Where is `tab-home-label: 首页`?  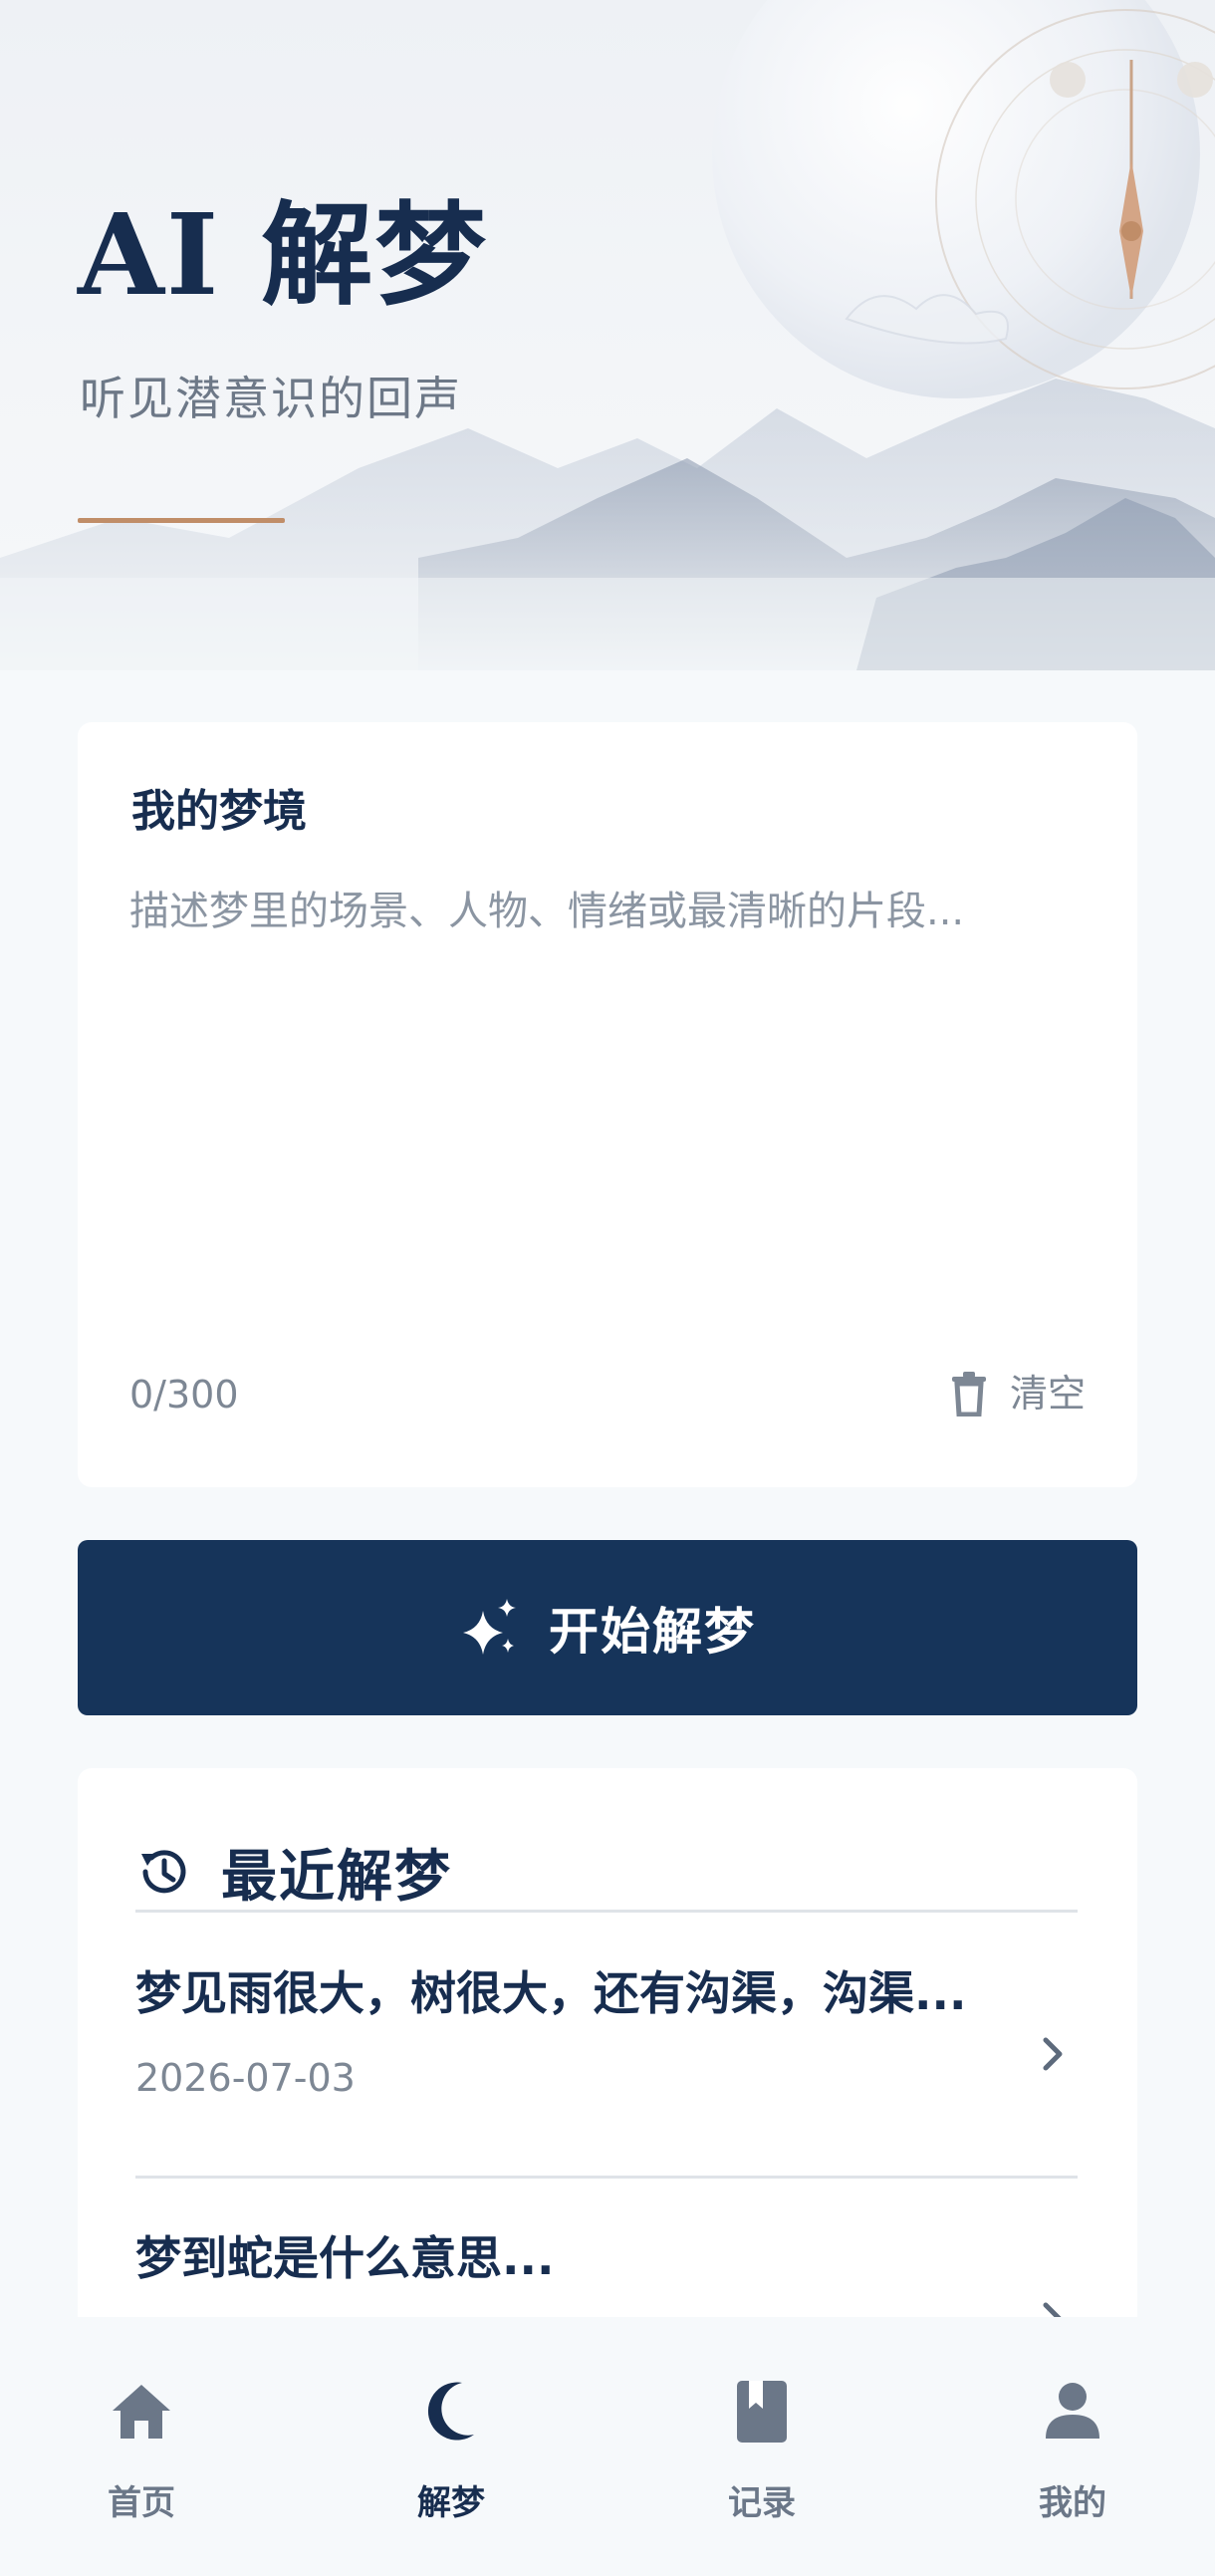
tab-home-label: 首页 is located at coordinates (141, 2503).